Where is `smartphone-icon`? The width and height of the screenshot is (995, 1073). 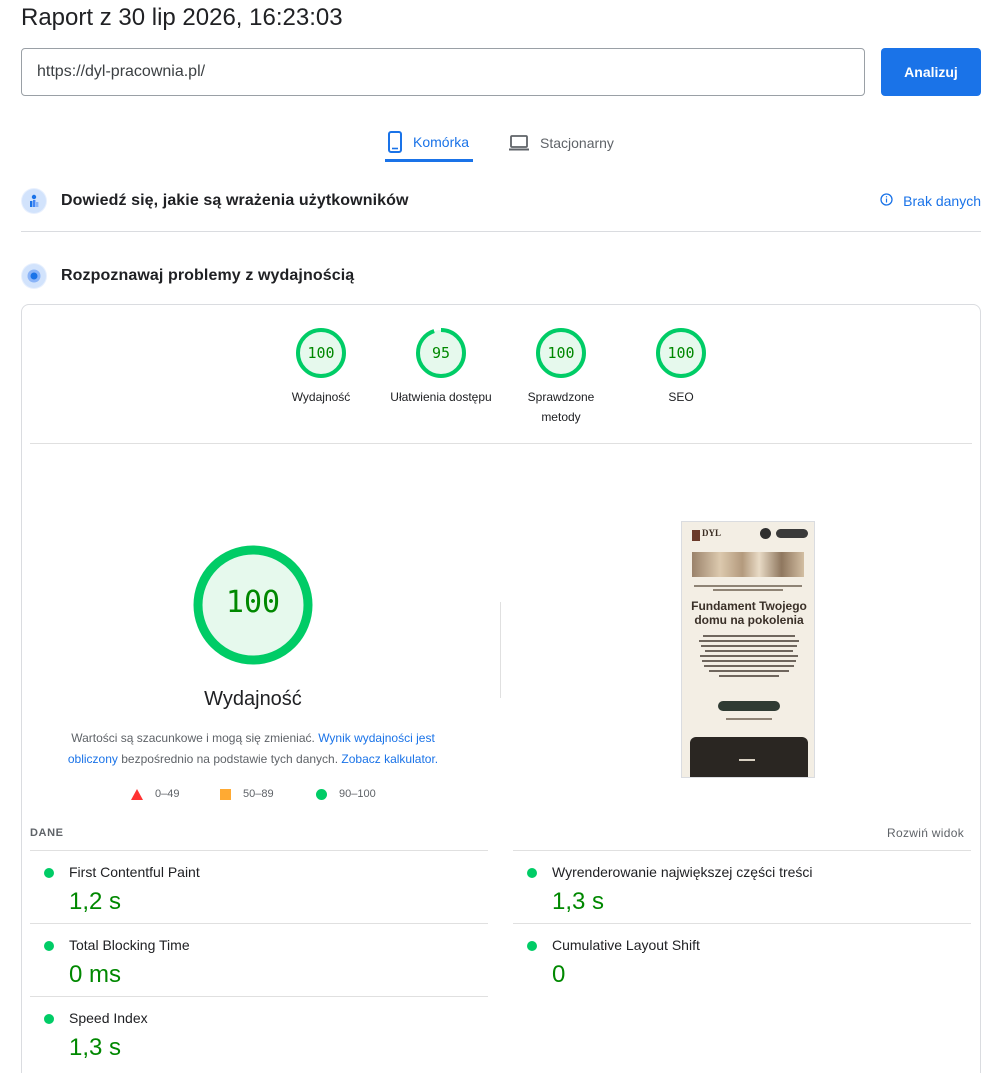 smartphone-icon is located at coordinates (395, 141).